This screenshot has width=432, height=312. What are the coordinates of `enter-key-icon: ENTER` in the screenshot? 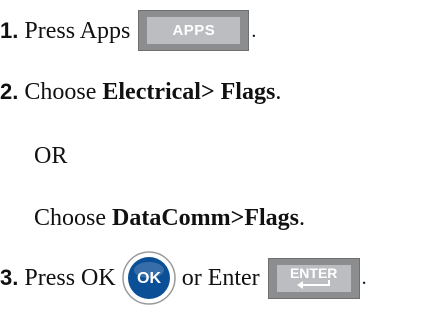 It's located at (313, 278).